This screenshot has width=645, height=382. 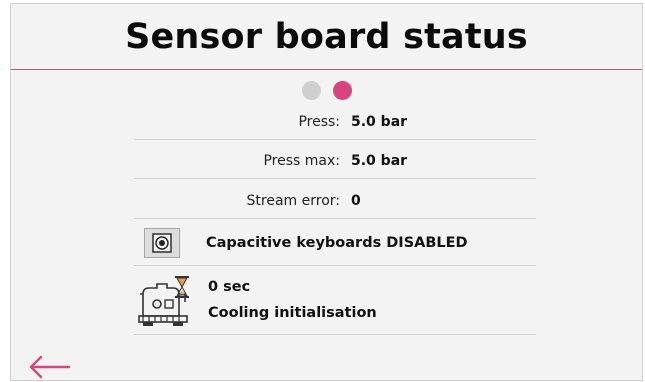 What do you see at coordinates (326, 69) in the screenshot?
I see `title-divider` at bounding box center [326, 69].